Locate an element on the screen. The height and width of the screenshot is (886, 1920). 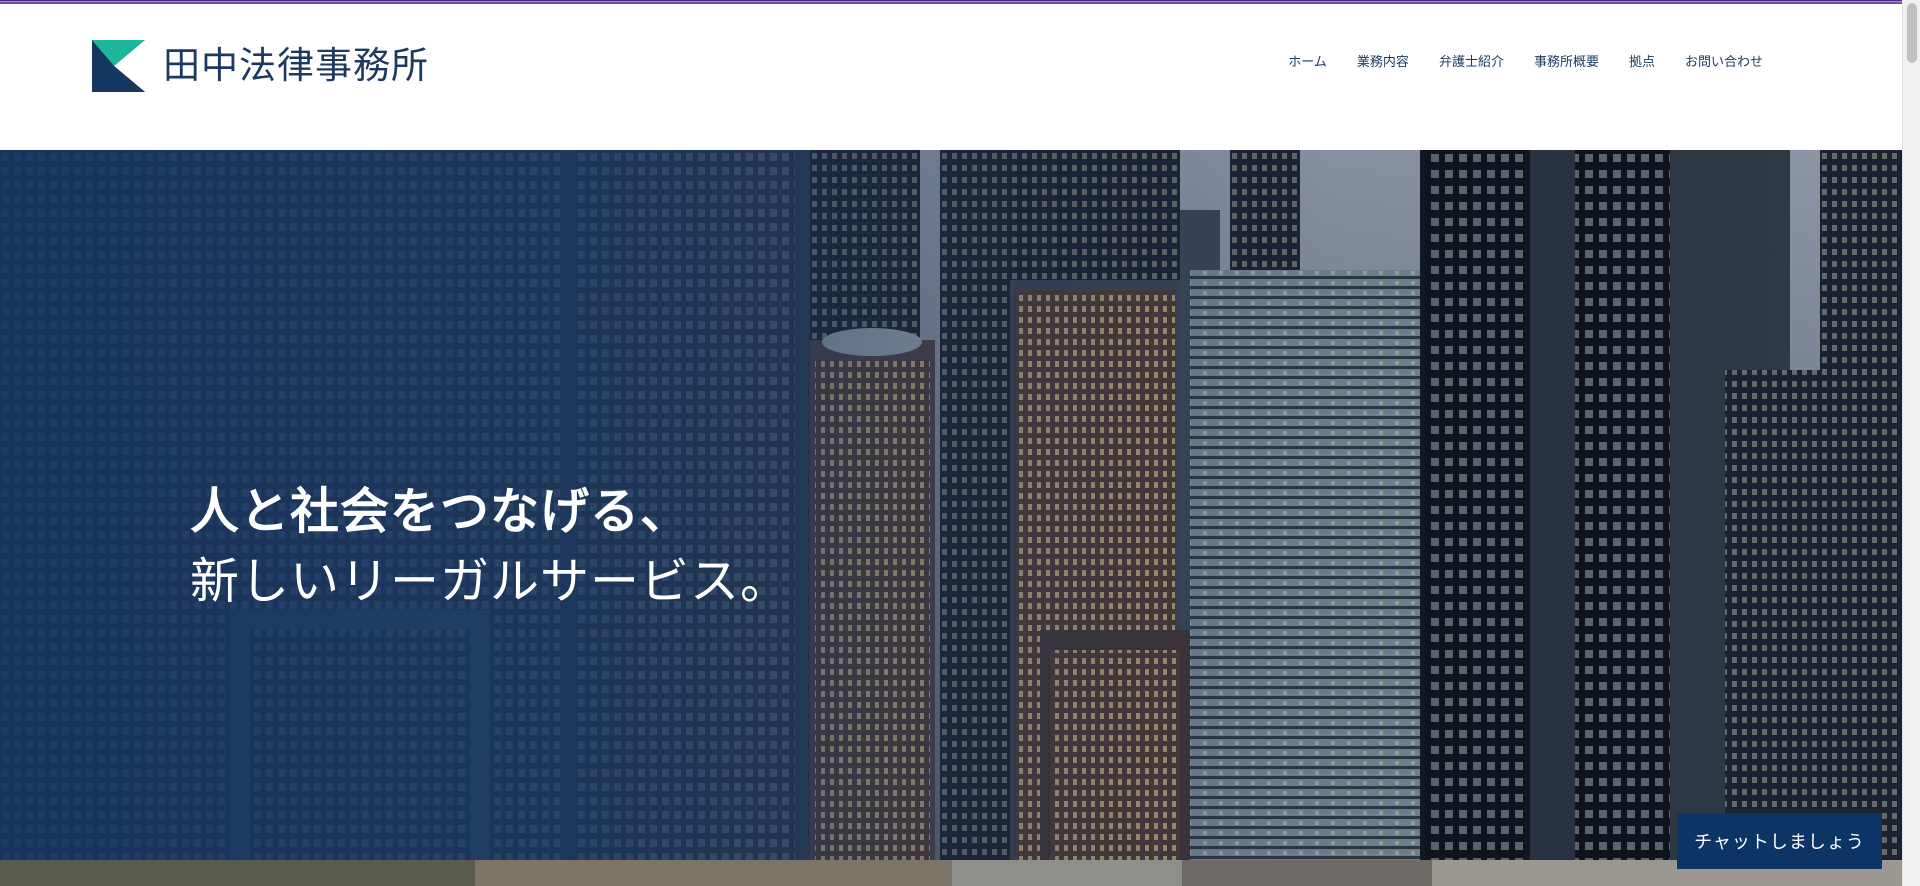
chat-button: チャットしましょう is located at coordinates (1779, 841).